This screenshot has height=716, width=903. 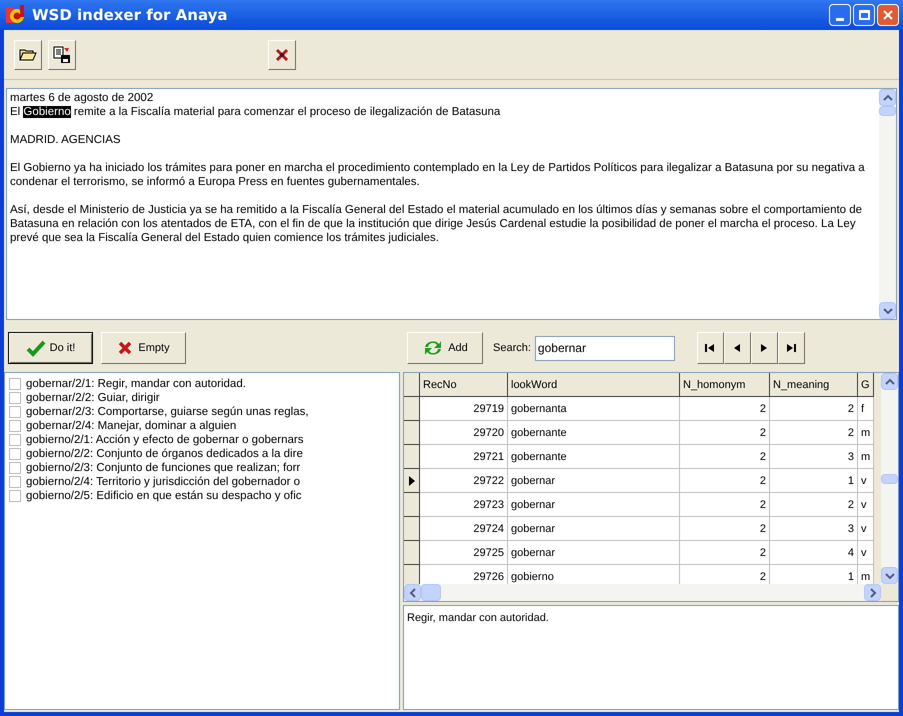 What do you see at coordinates (93, 398) in the screenshot?
I see `sense-label: gobernar/2/2: Guiar, dirigir` at bounding box center [93, 398].